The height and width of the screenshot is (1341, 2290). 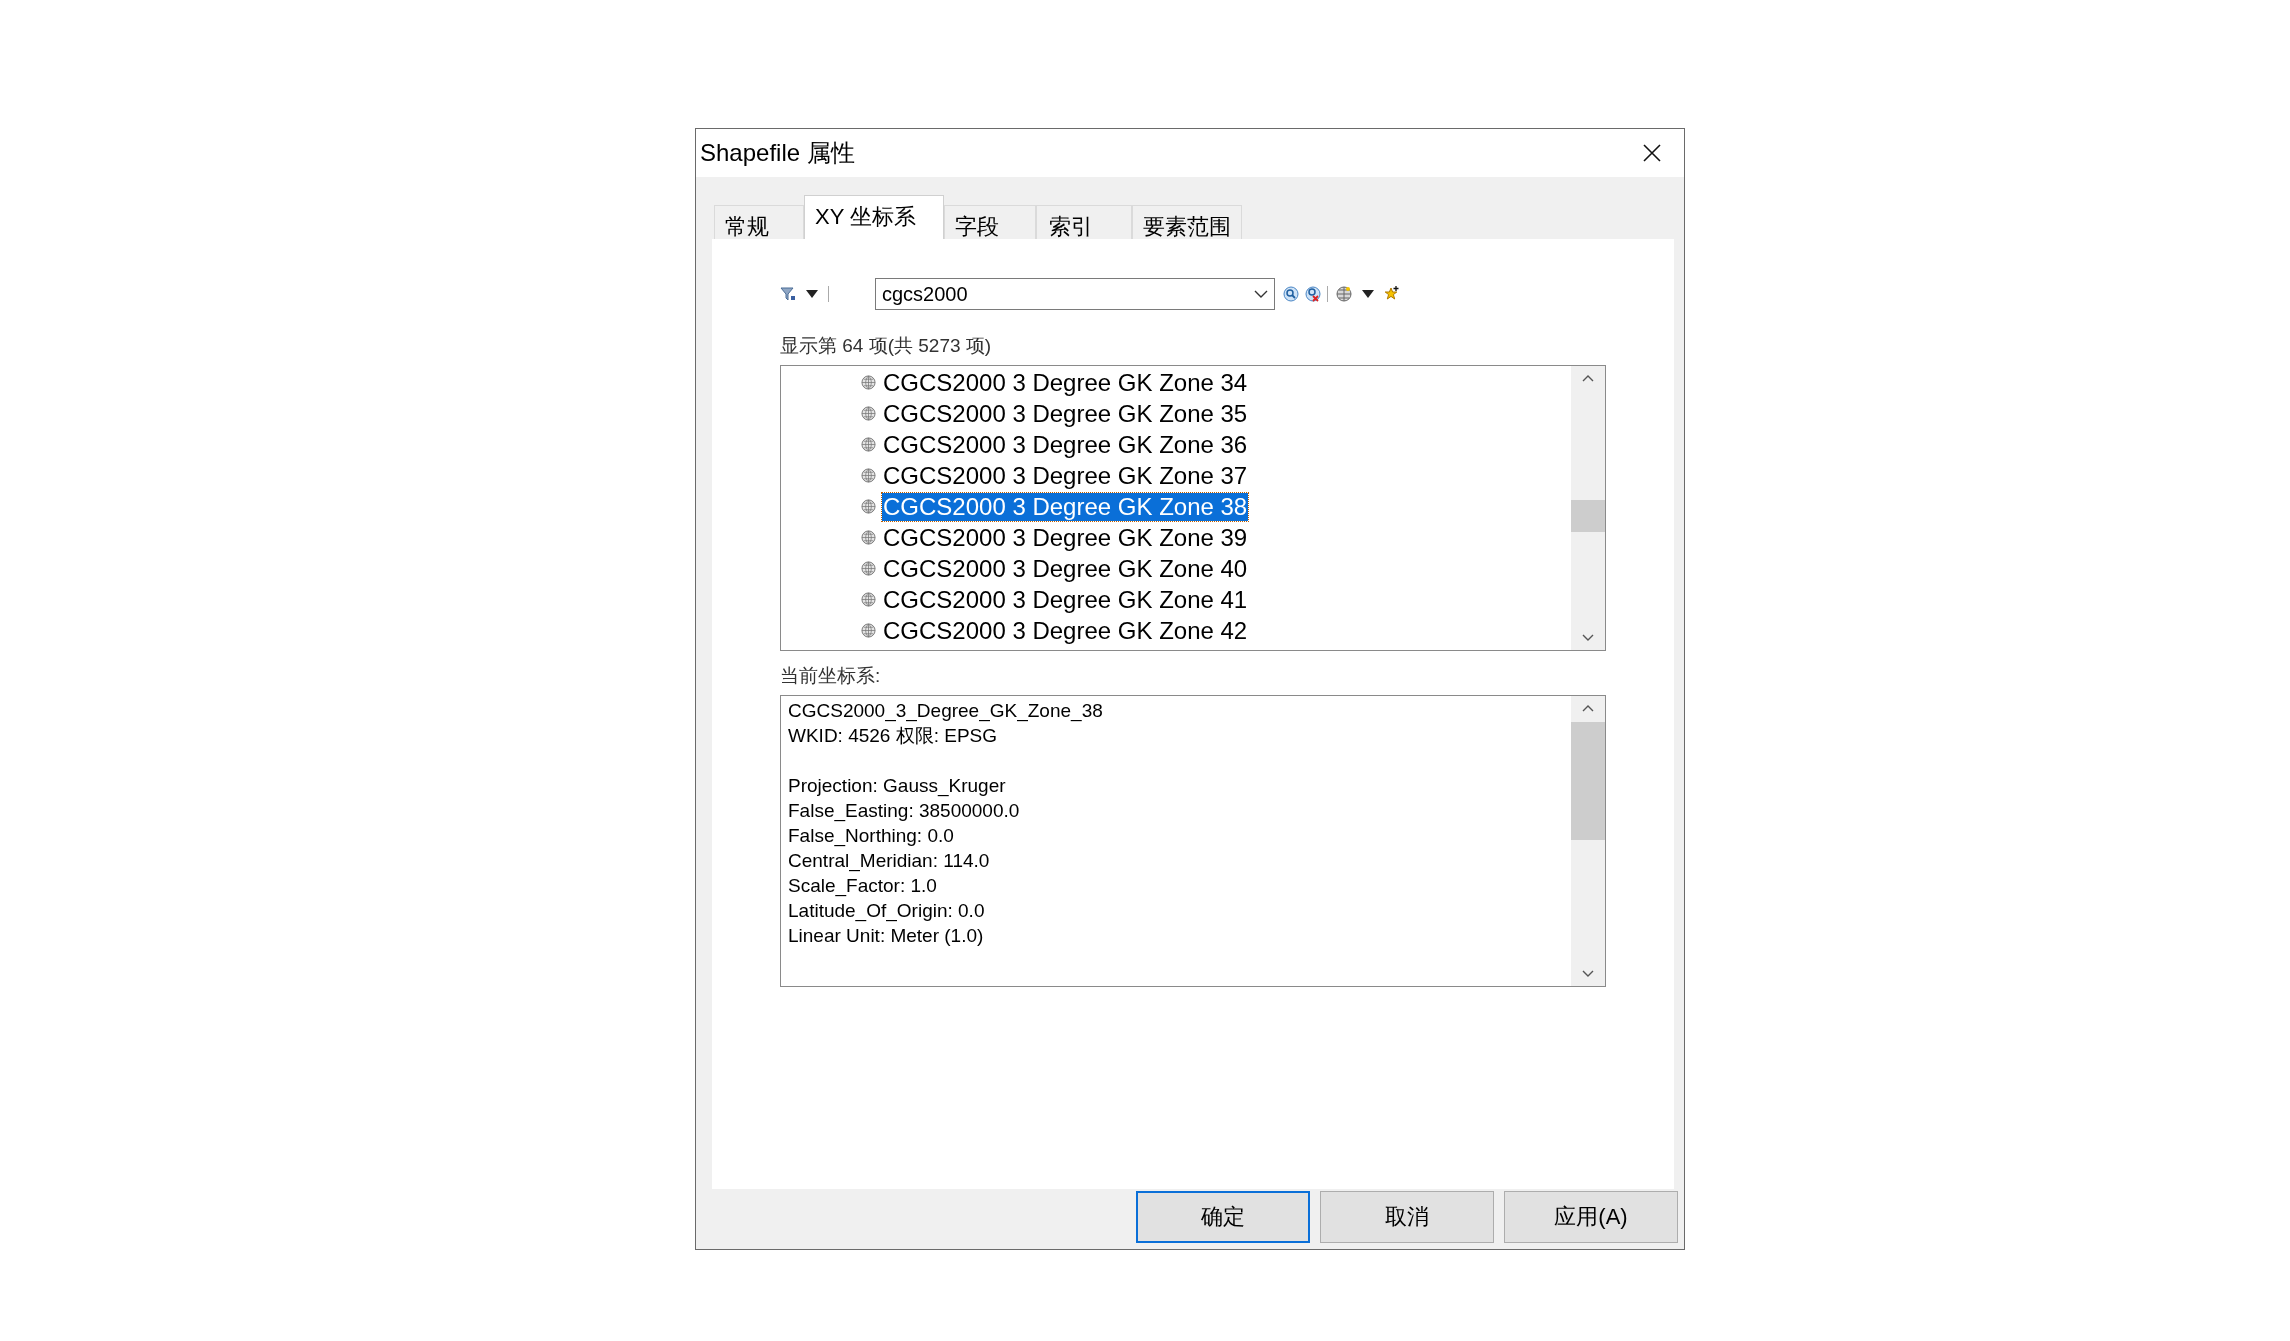 What do you see at coordinates (886, 346) in the screenshot?
I see `result-count-label: 显示第 64 项(共 5273 项)` at bounding box center [886, 346].